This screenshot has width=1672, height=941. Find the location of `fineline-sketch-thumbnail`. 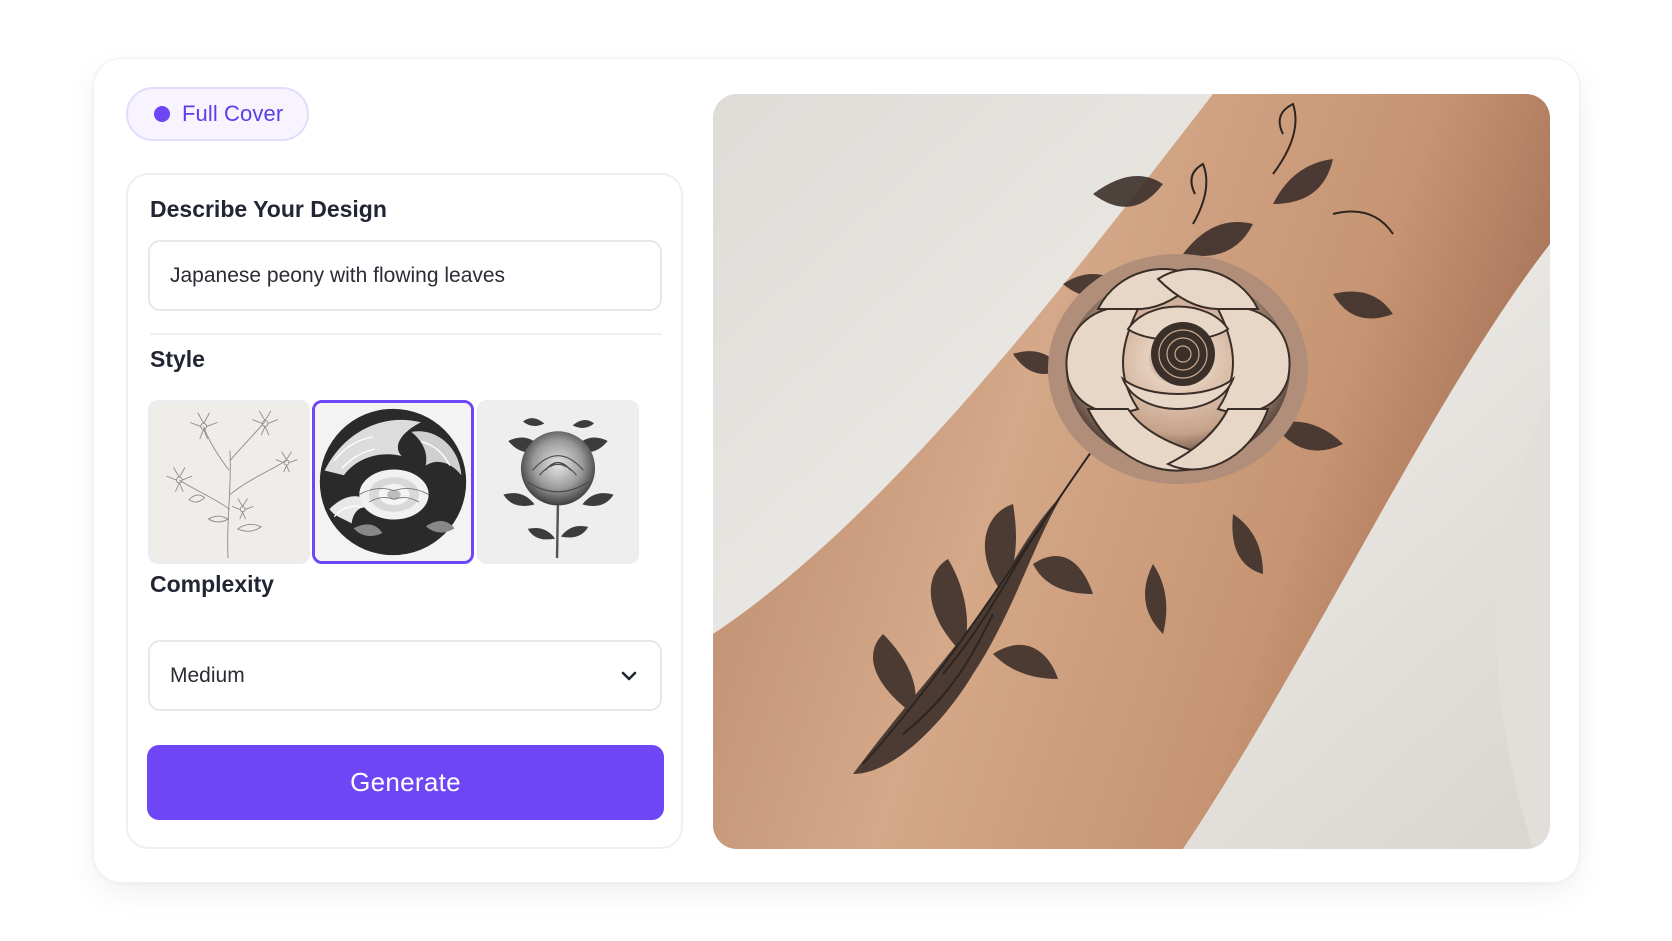

fineline-sketch-thumbnail is located at coordinates (229, 482).